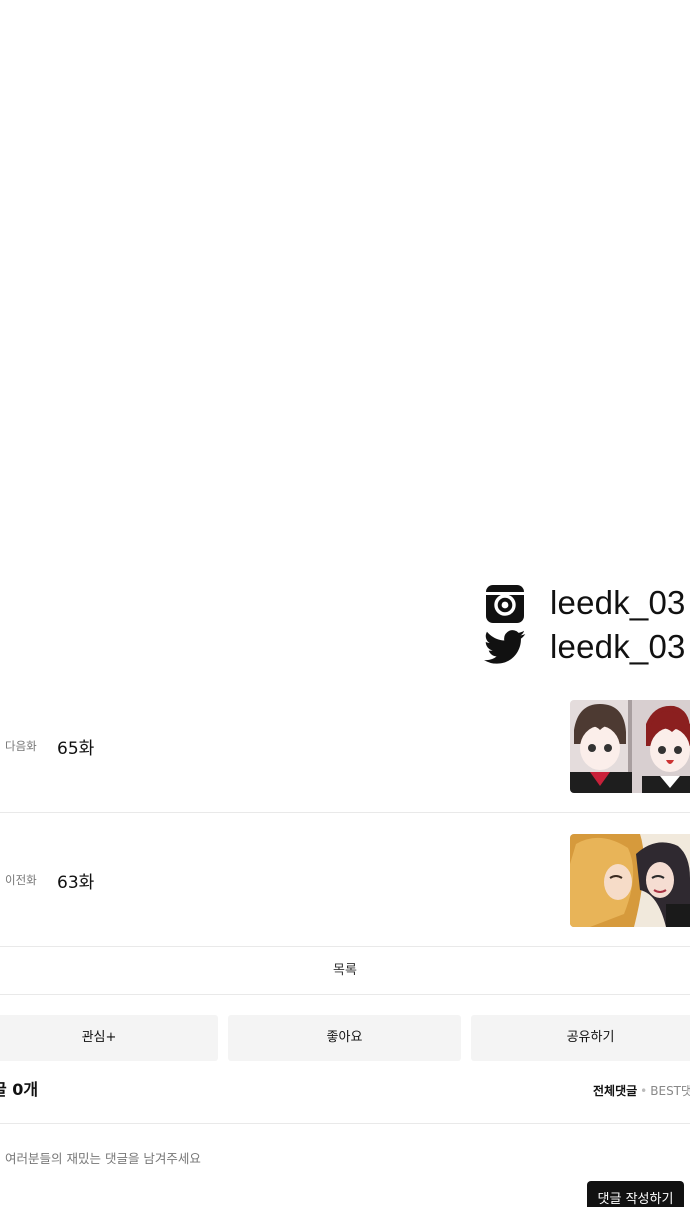 This screenshot has height=1207, width=690. I want to click on previous-episode-label: 이전화, so click(21, 880).